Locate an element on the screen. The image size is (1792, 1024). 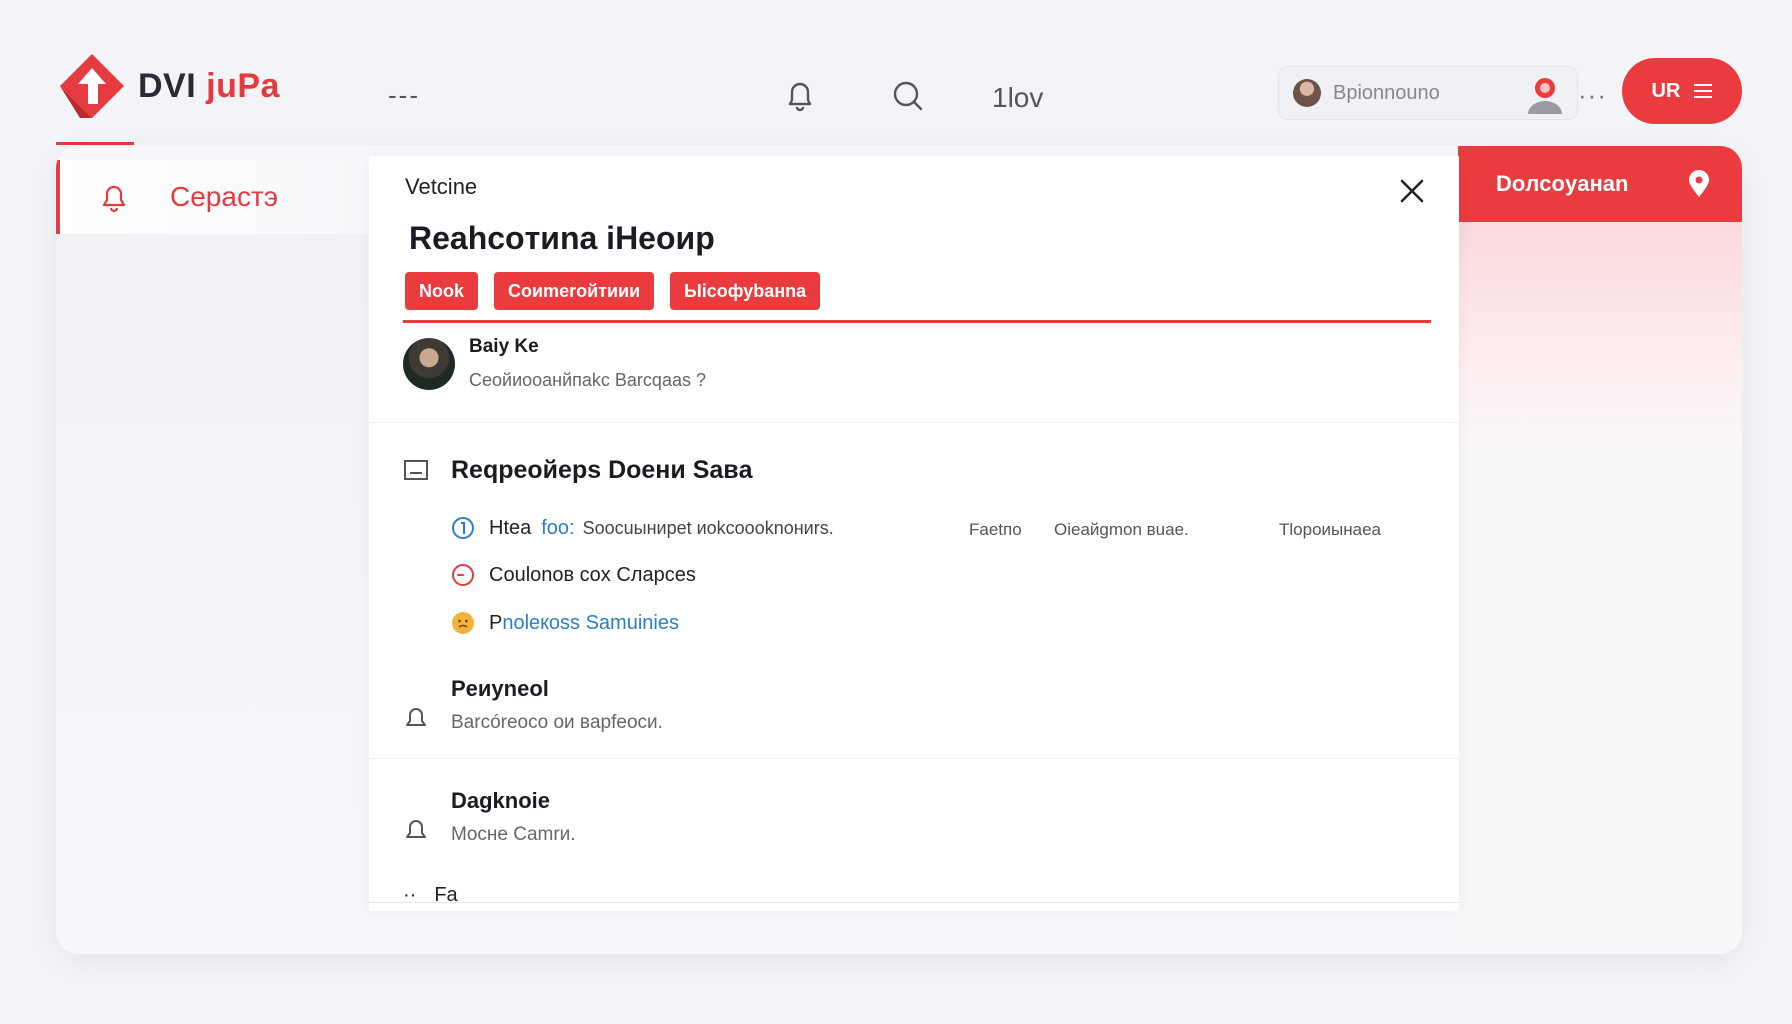
chip-underline is located at coordinates (917, 321).